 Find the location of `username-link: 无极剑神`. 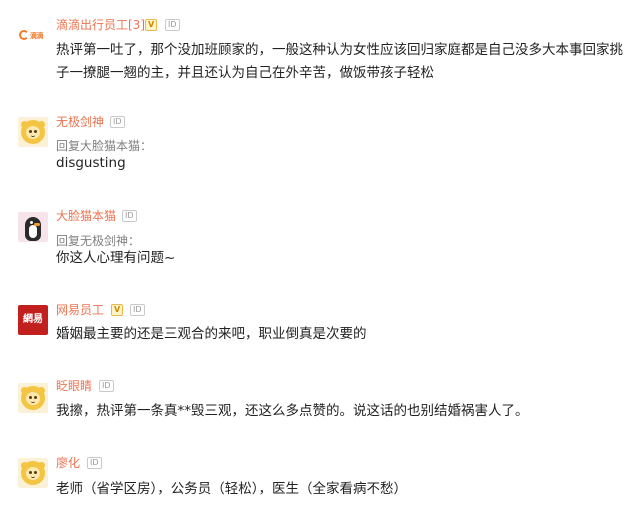

username-link: 无极剑神 is located at coordinates (80, 122).